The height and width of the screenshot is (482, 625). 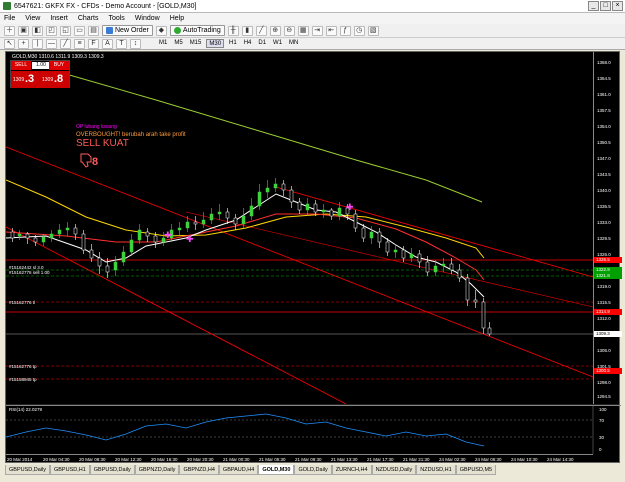 What do you see at coordinates (196, 43) in the screenshot?
I see `timeframe-m15: M15` at bounding box center [196, 43].